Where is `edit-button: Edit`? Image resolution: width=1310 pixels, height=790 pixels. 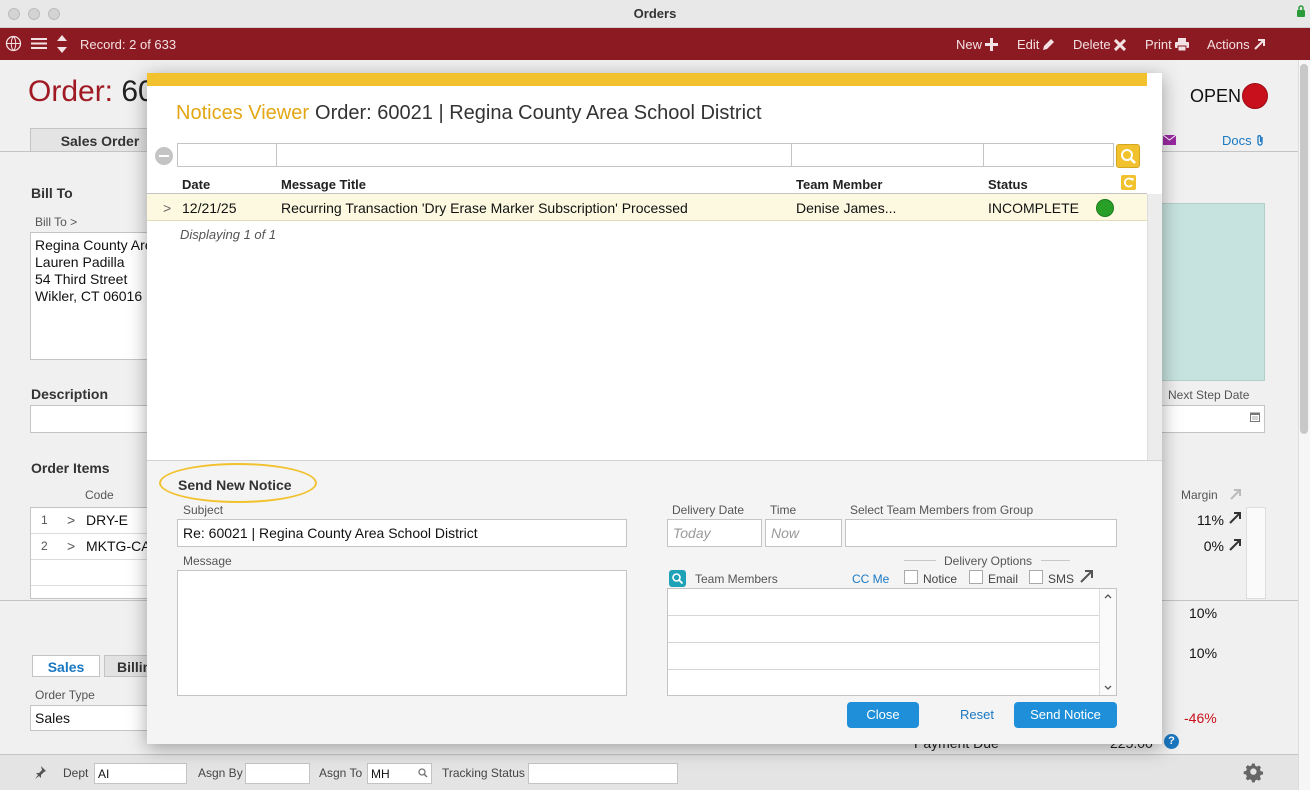
edit-button: Edit is located at coordinates (1036, 44).